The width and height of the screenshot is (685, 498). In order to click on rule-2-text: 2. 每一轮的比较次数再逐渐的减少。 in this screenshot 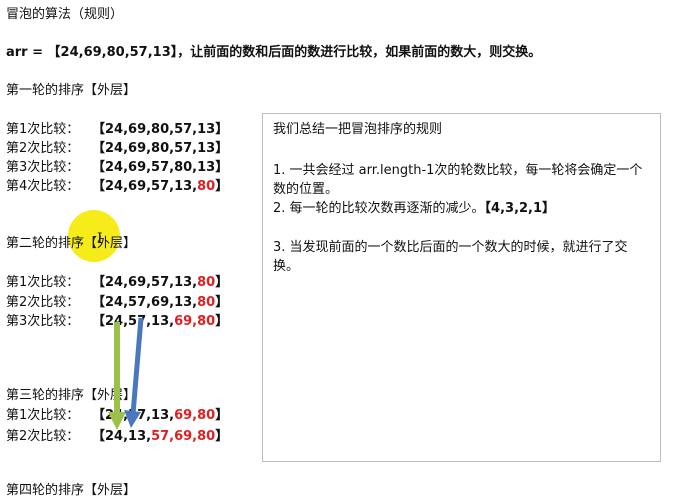, I will do `click(379, 208)`.